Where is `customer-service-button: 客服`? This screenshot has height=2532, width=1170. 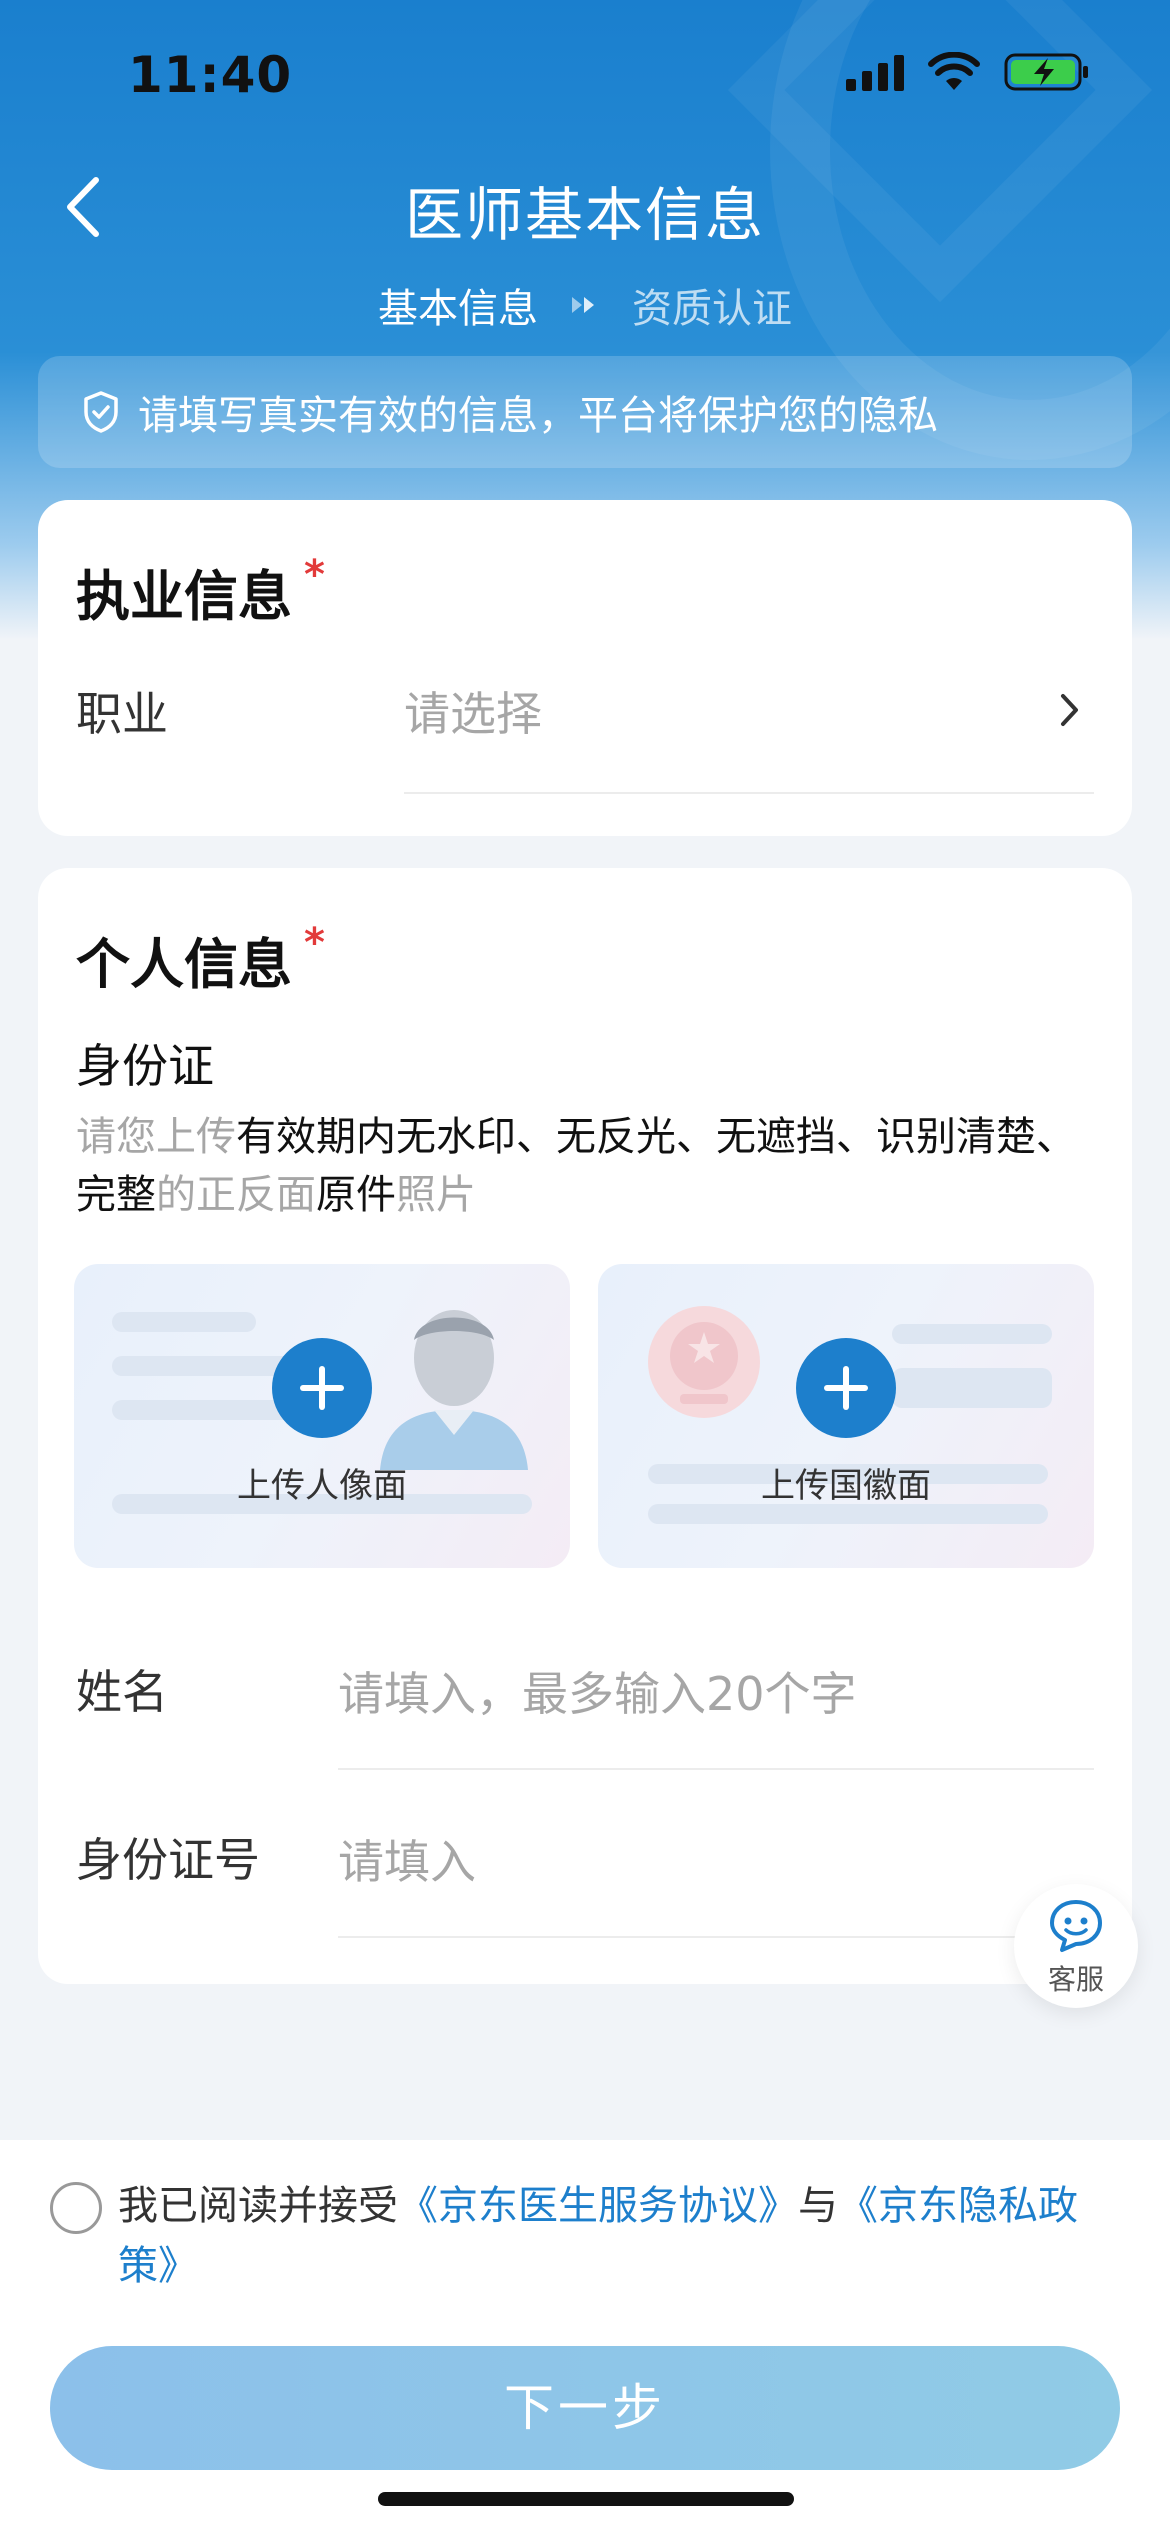
customer-service-button: 客服 is located at coordinates (1076, 1946).